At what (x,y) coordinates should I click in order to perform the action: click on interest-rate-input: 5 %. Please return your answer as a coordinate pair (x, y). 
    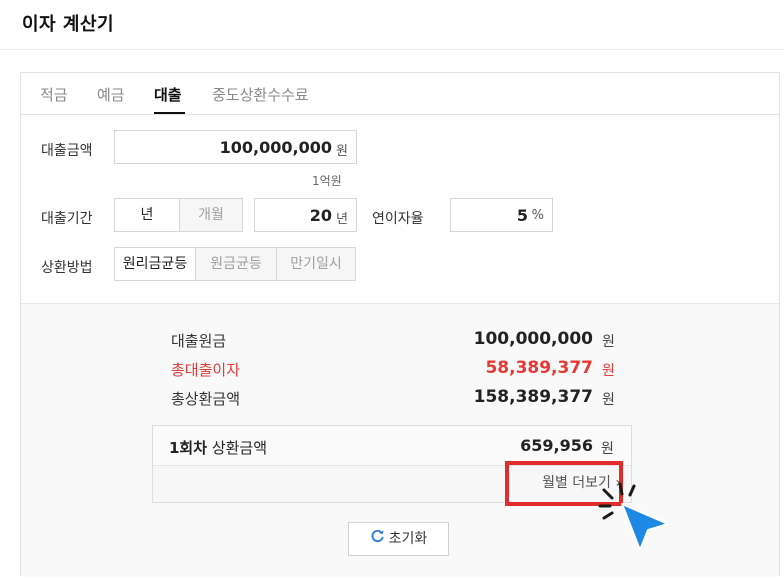
    Looking at the image, I should click on (501, 215).